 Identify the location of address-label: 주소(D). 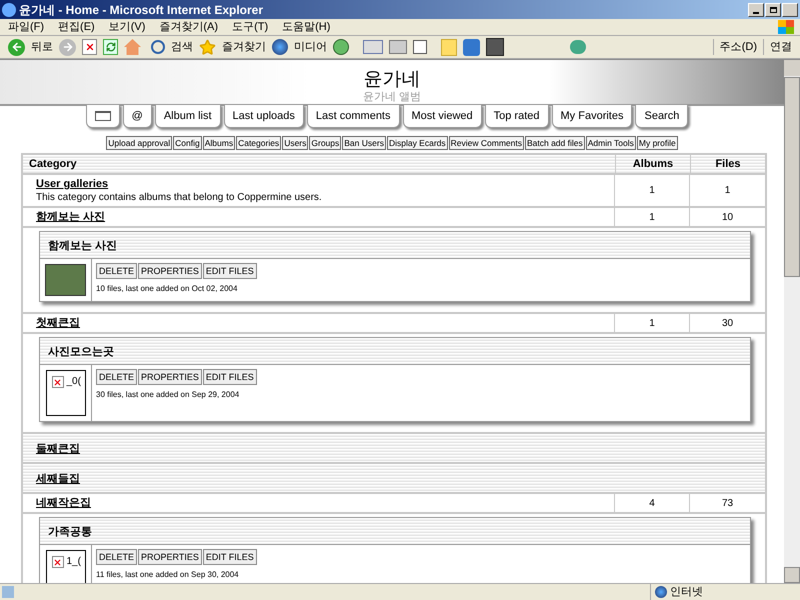
(734, 47).